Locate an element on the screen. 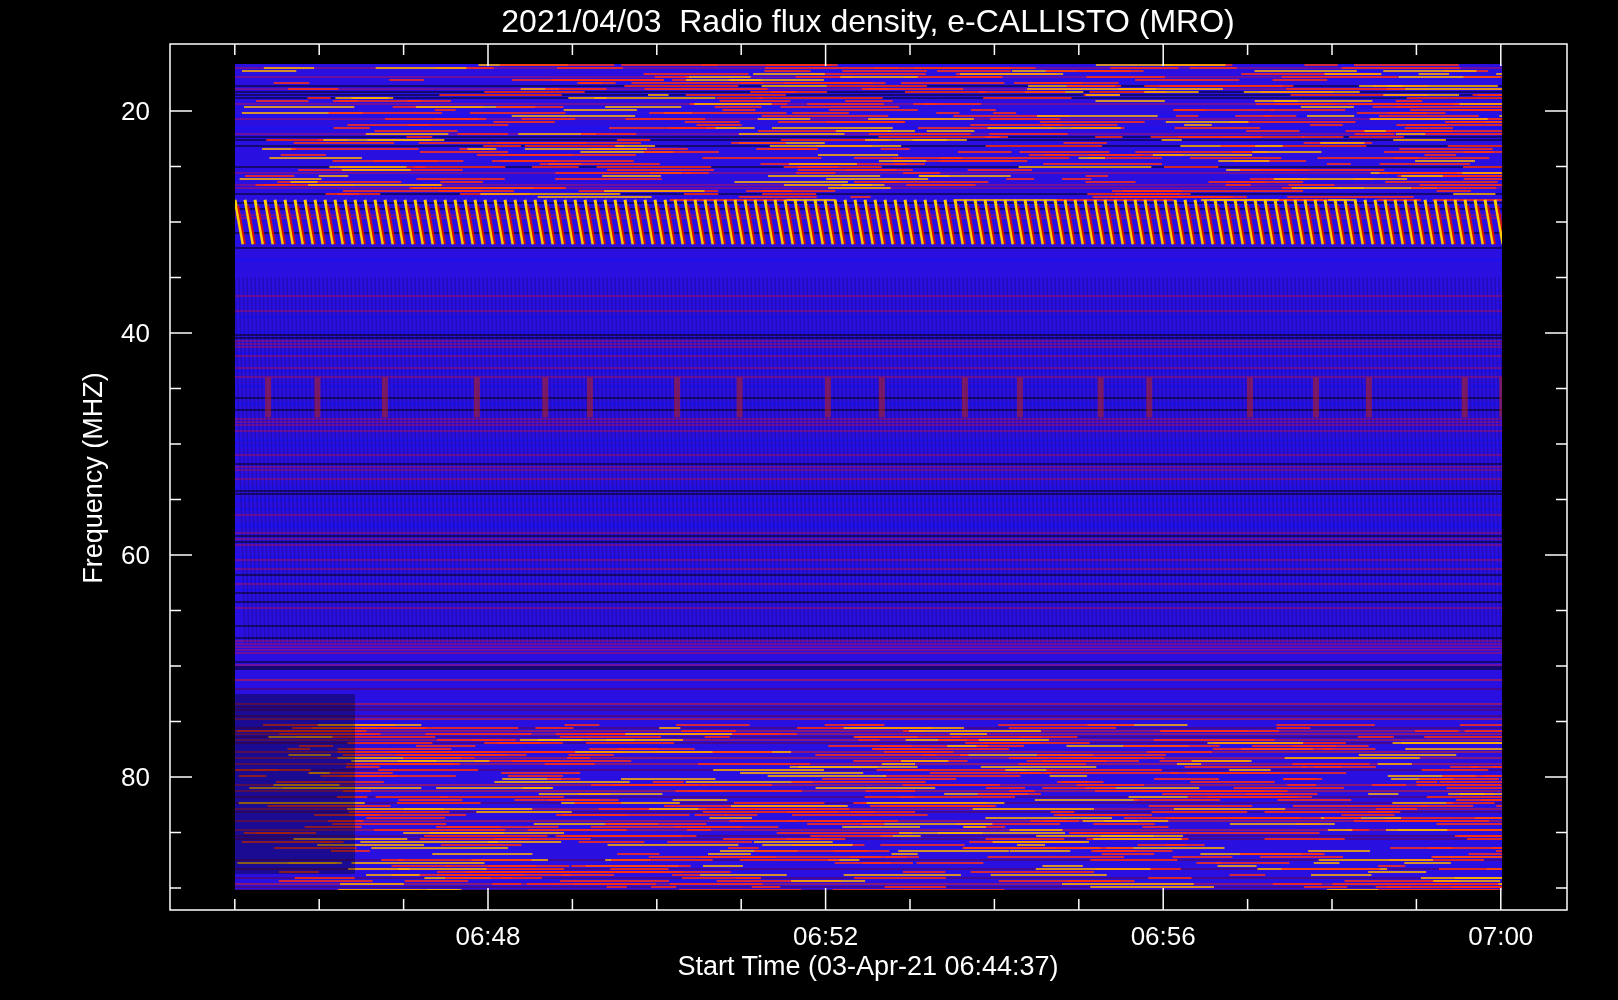  tick-label: 60 is located at coordinates (135, 555).